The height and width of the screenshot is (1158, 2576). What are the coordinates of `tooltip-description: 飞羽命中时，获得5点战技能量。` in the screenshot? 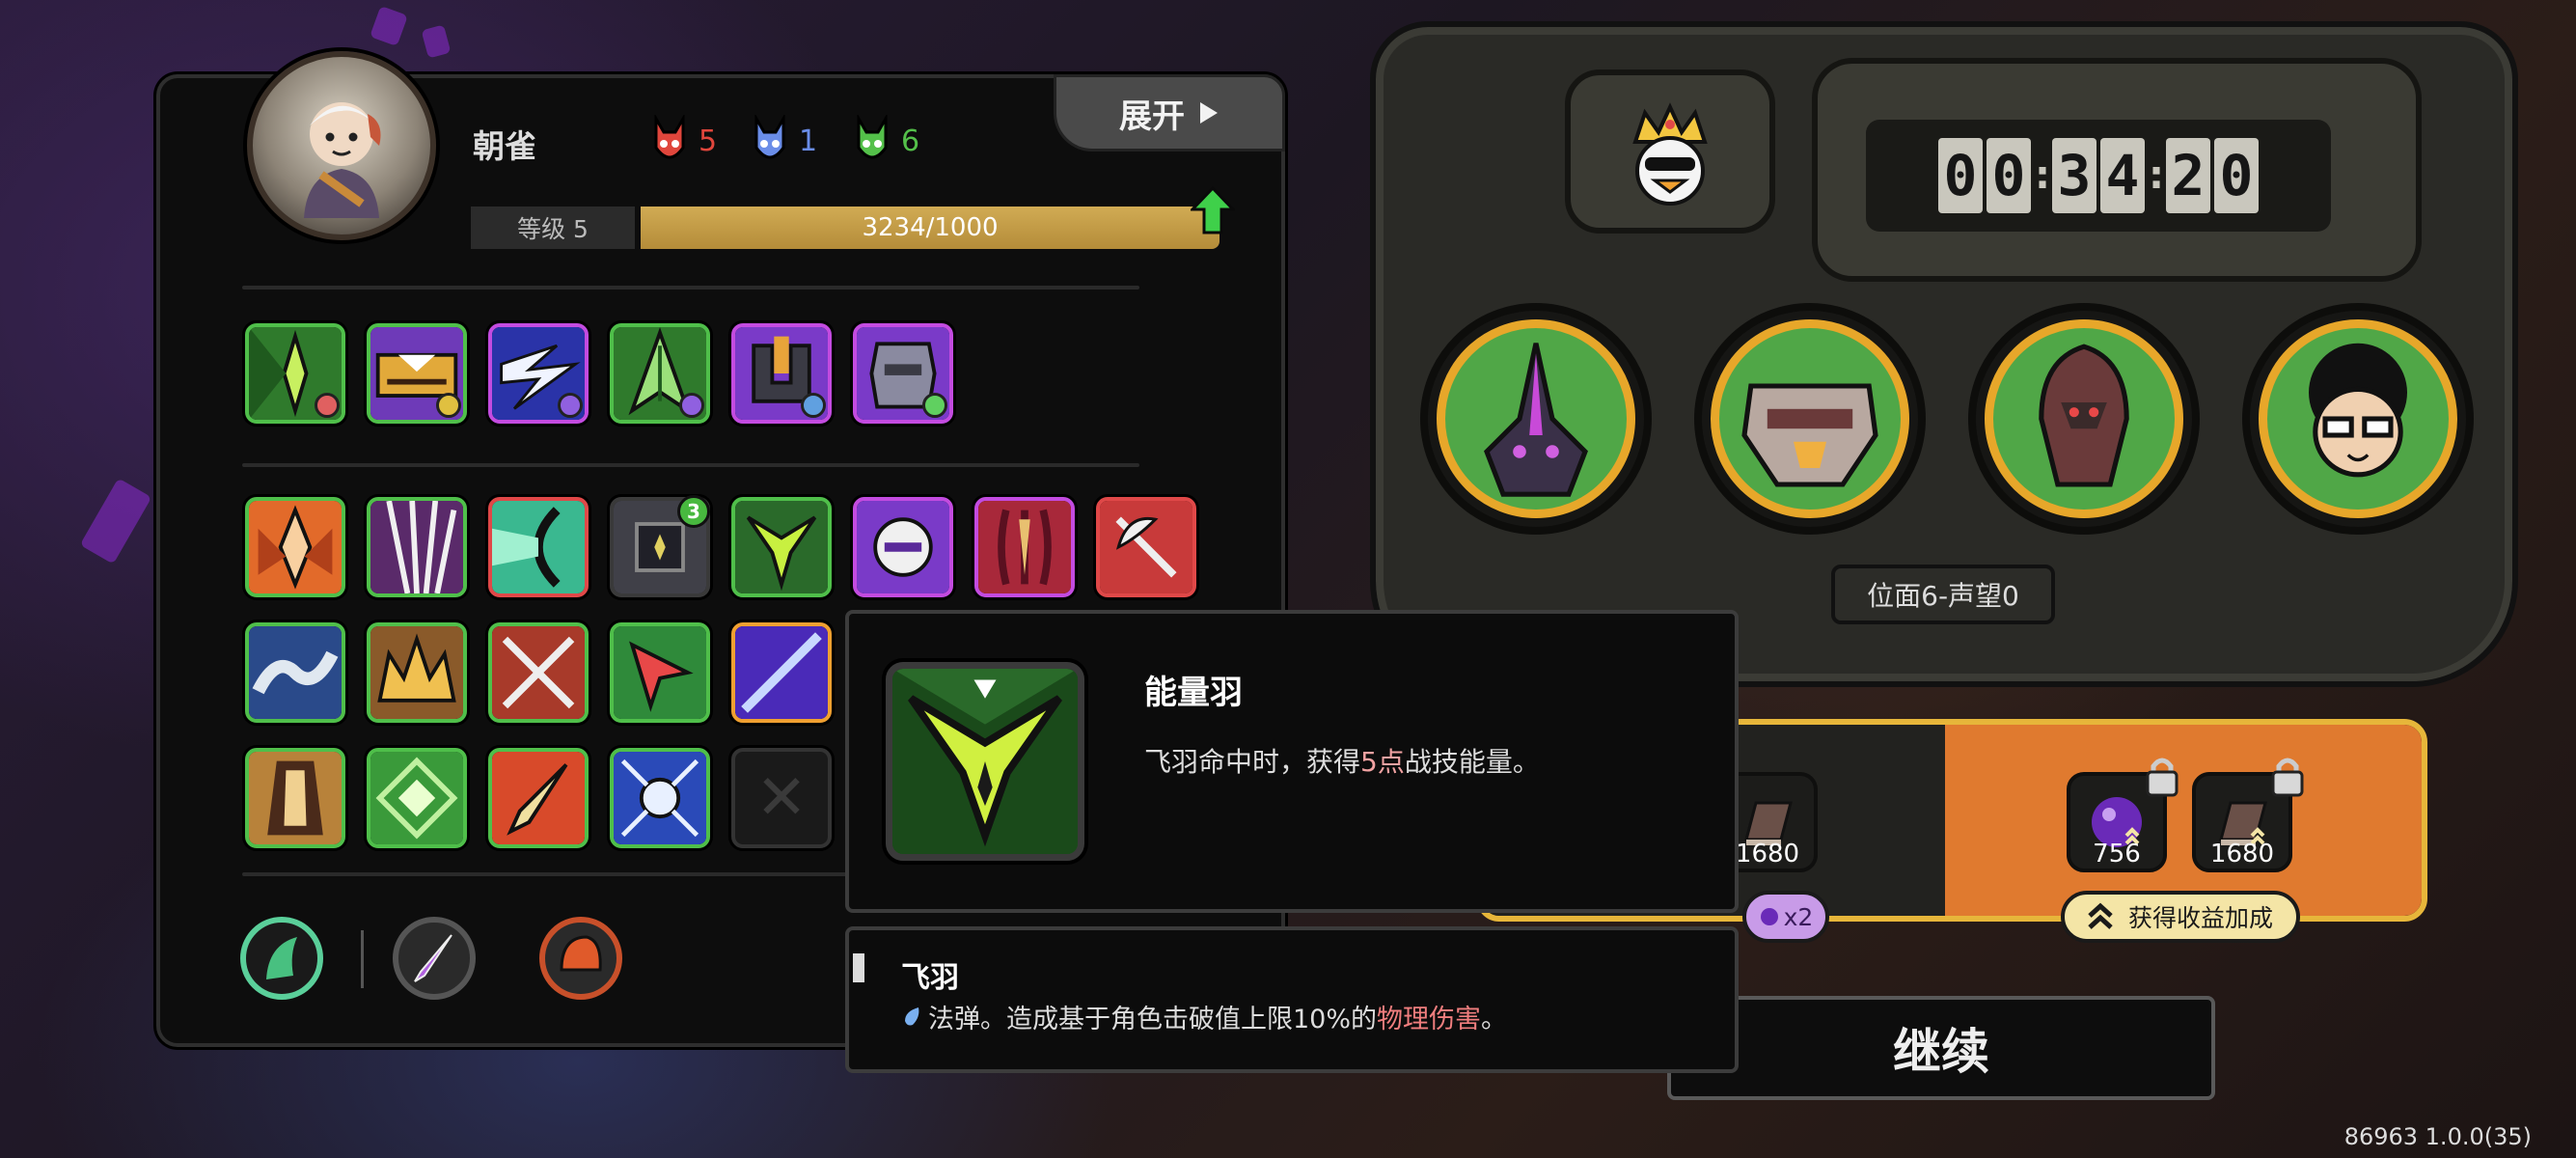 It's located at (1342, 760).